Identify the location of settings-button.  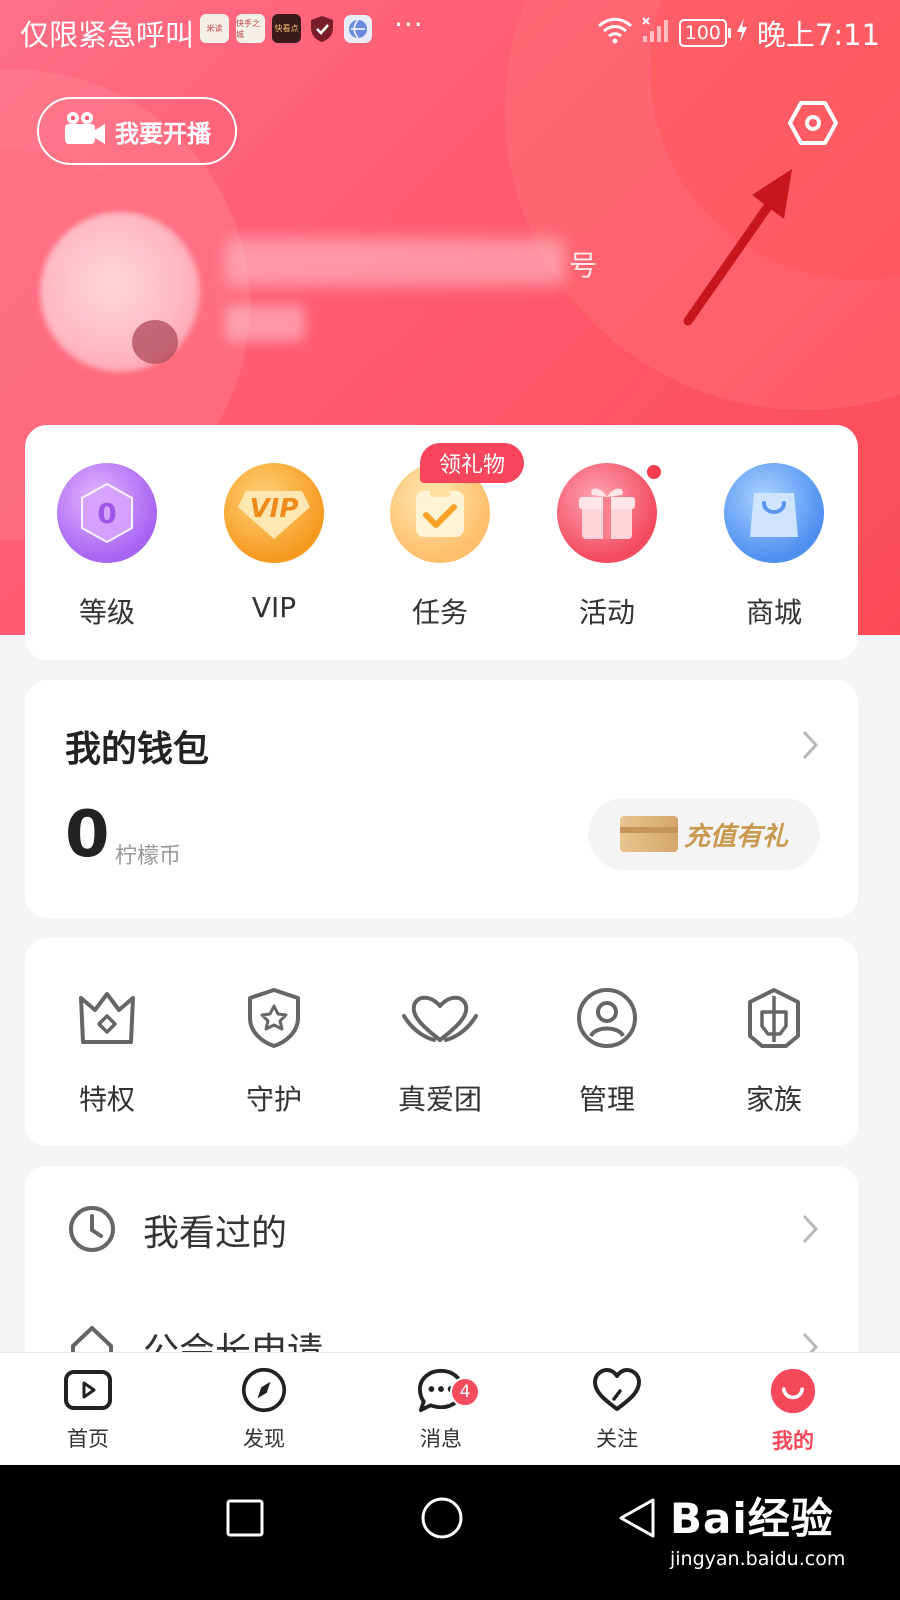
(813, 125).